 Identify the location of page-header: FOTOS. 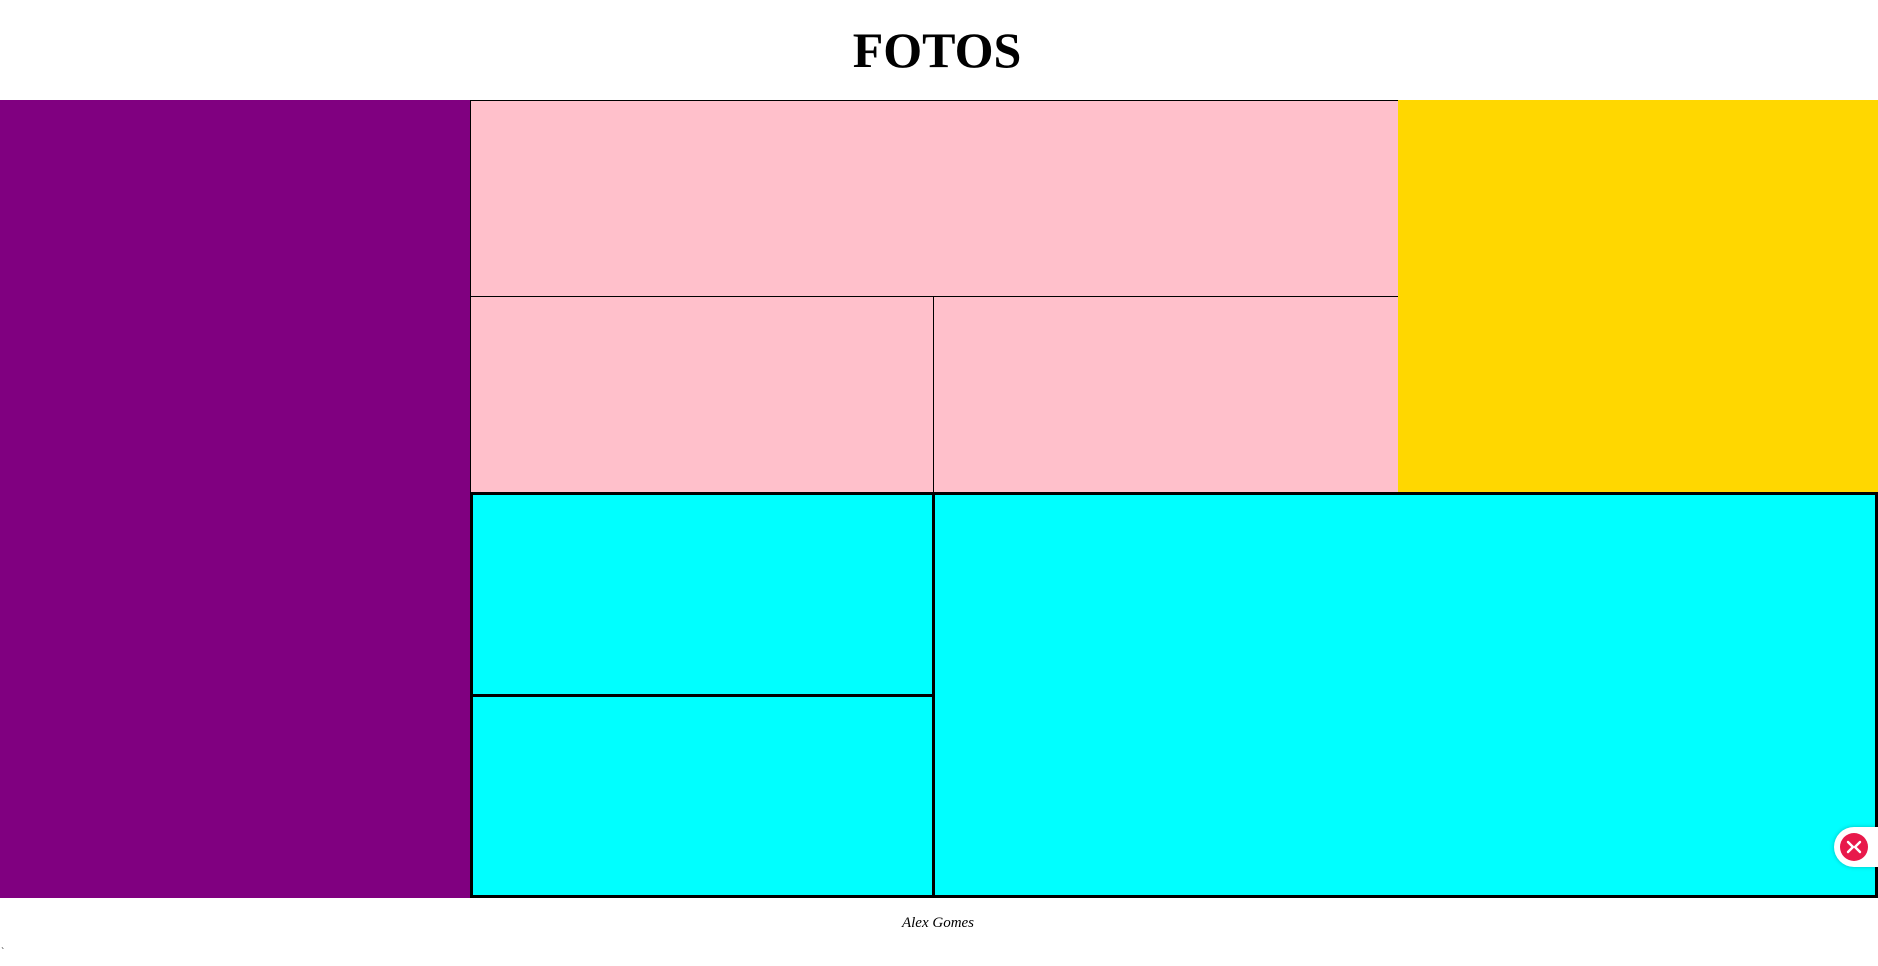
(939, 50).